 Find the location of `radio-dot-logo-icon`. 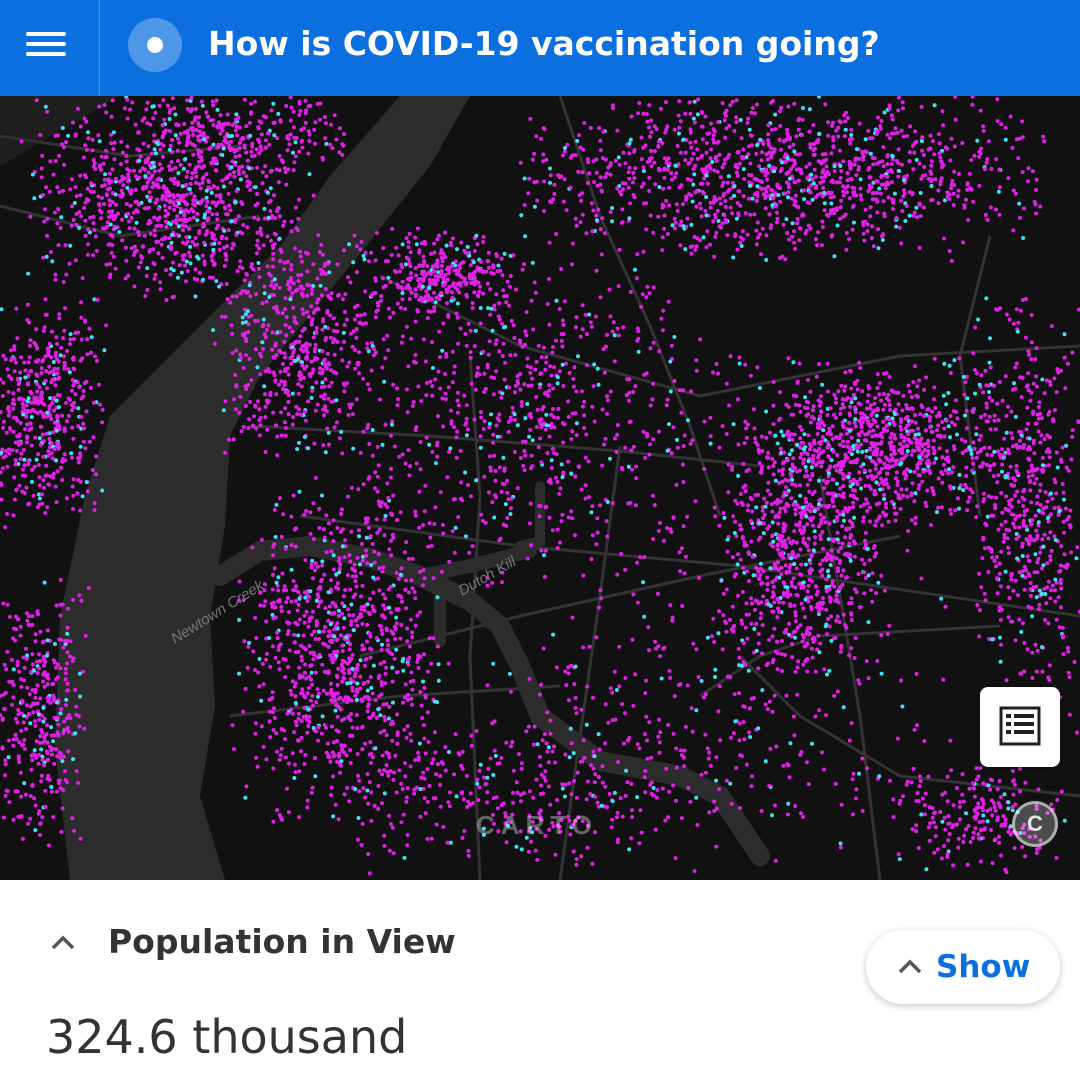

radio-dot-logo-icon is located at coordinates (155, 45).